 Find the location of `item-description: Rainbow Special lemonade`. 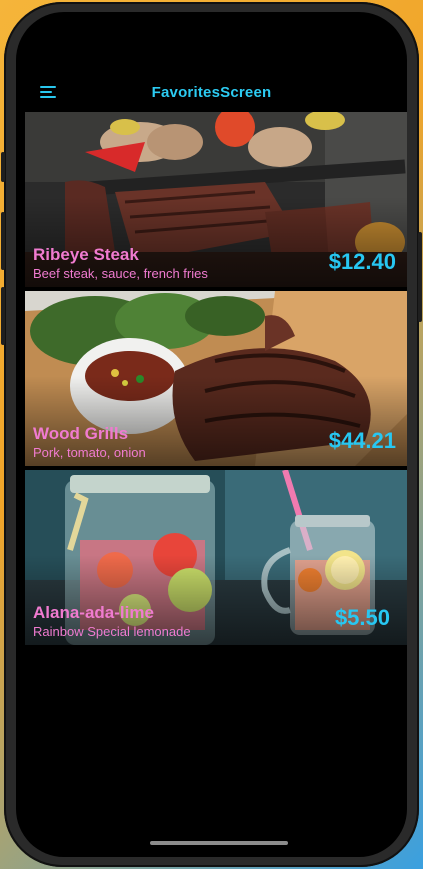

item-description: Rainbow Special lemonade is located at coordinates (112, 631).